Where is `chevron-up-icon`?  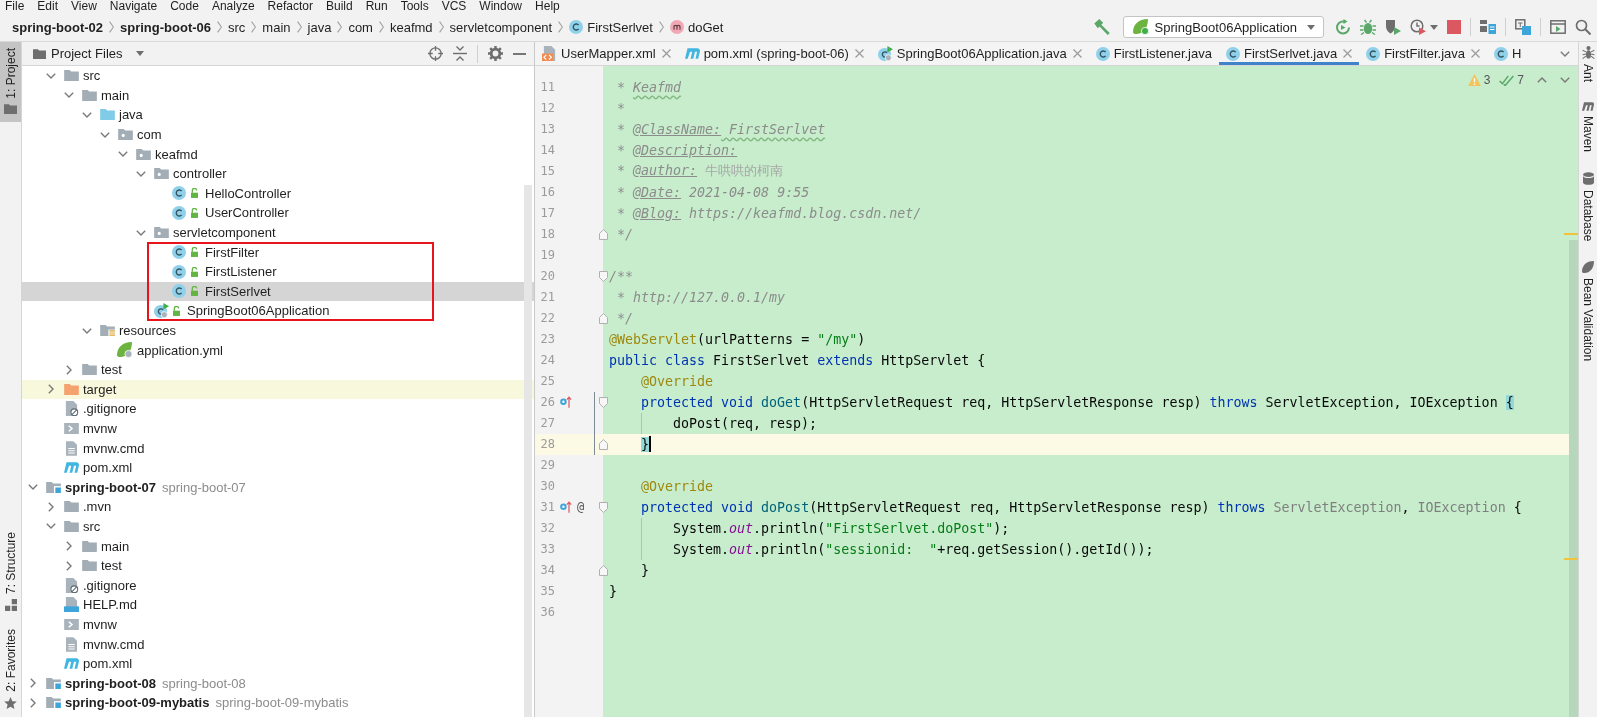 chevron-up-icon is located at coordinates (1542, 80).